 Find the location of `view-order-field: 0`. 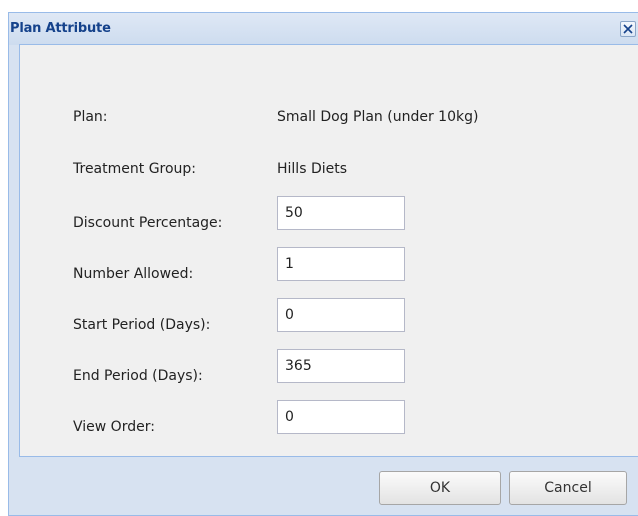

view-order-field: 0 is located at coordinates (341, 417).